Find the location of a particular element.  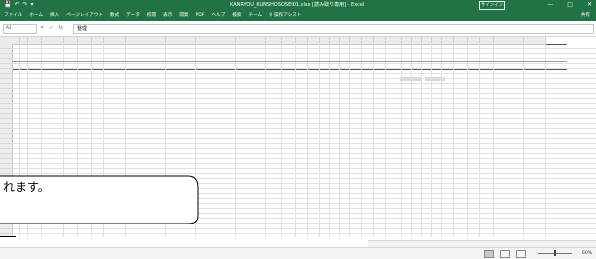

formula-input: 整理 is located at coordinates (333, 29).